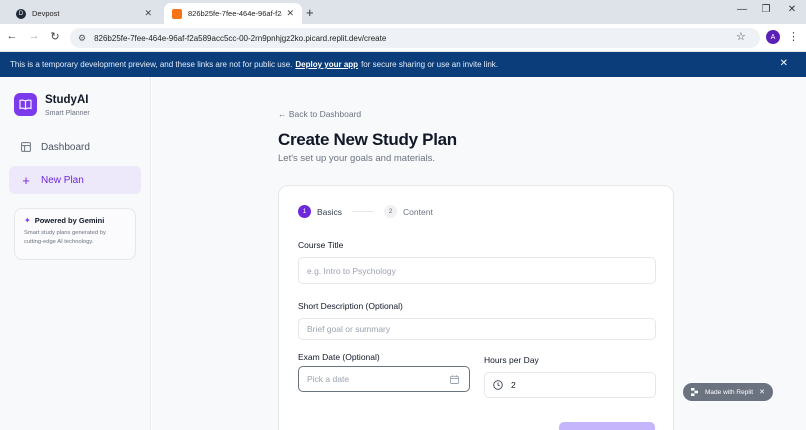 Image resolution: width=806 pixels, height=430 pixels. I want to click on layout-icon, so click(26, 147).